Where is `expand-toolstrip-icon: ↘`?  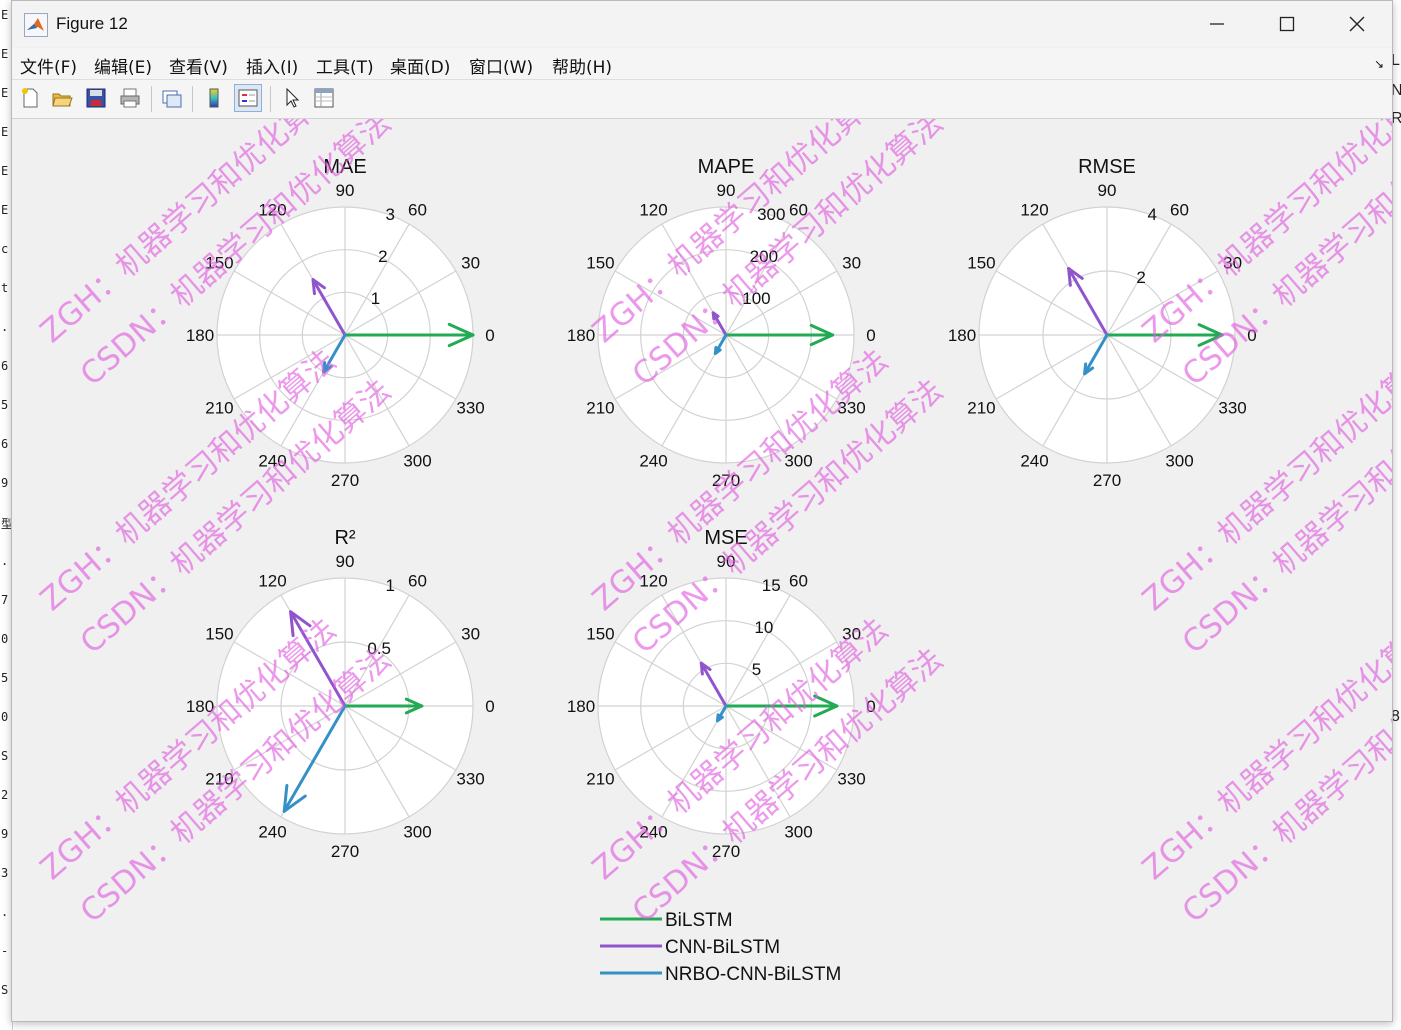
expand-toolstrip-icon: ↘ is located at coordinates (1379, 64).